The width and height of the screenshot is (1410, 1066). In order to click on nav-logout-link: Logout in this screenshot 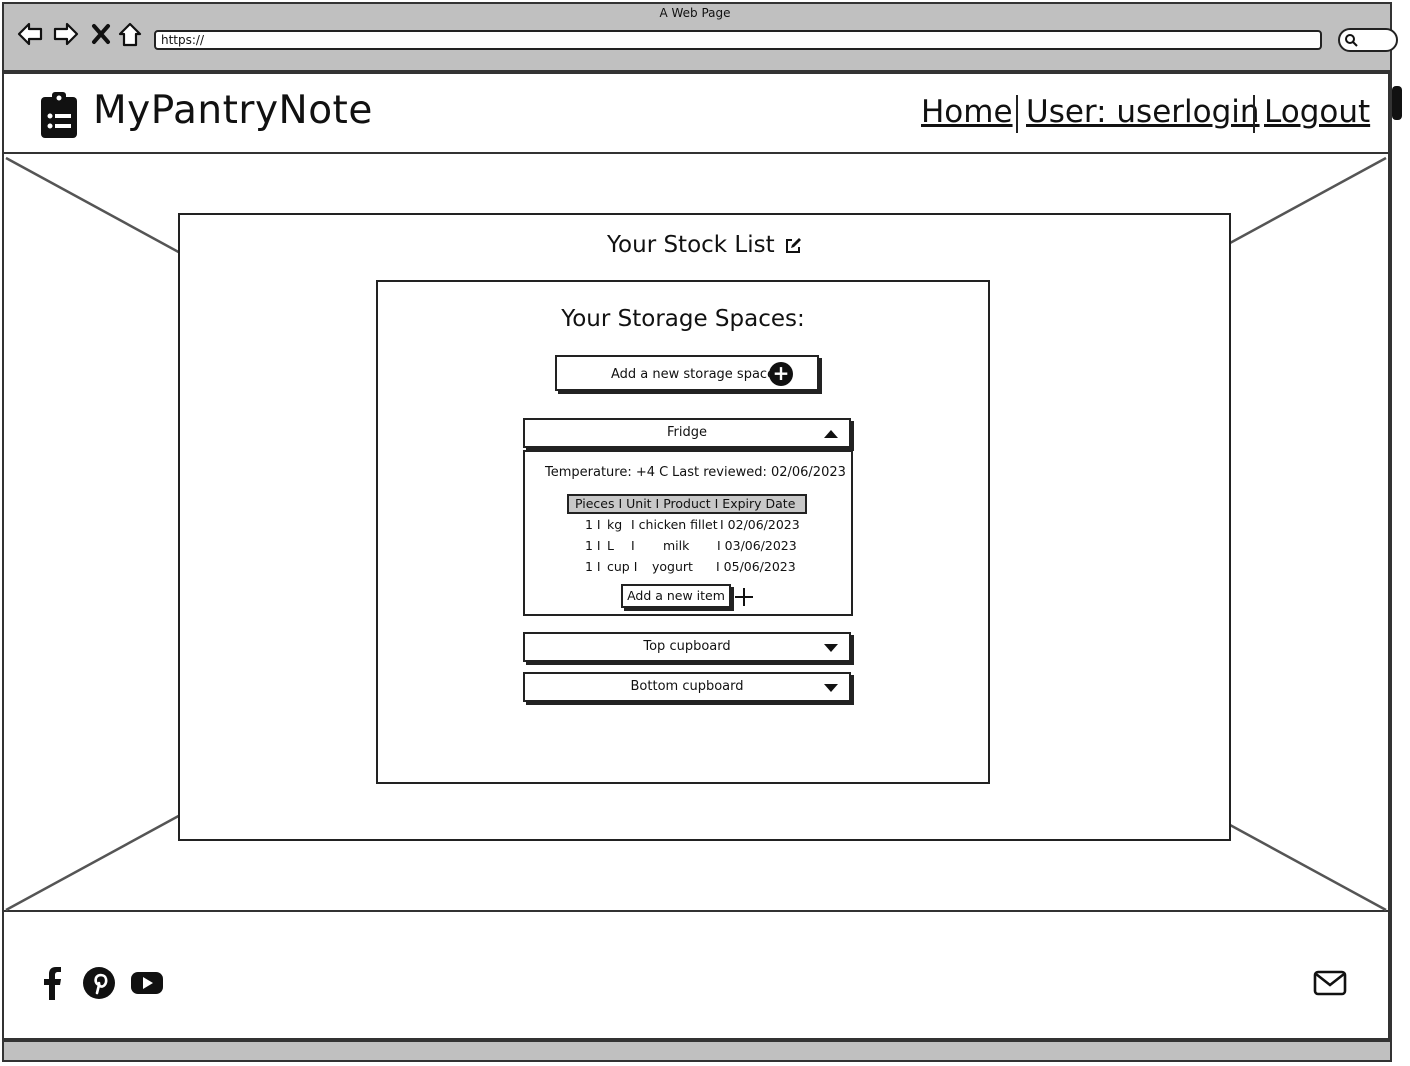, I will do `click(1317, 112)`.